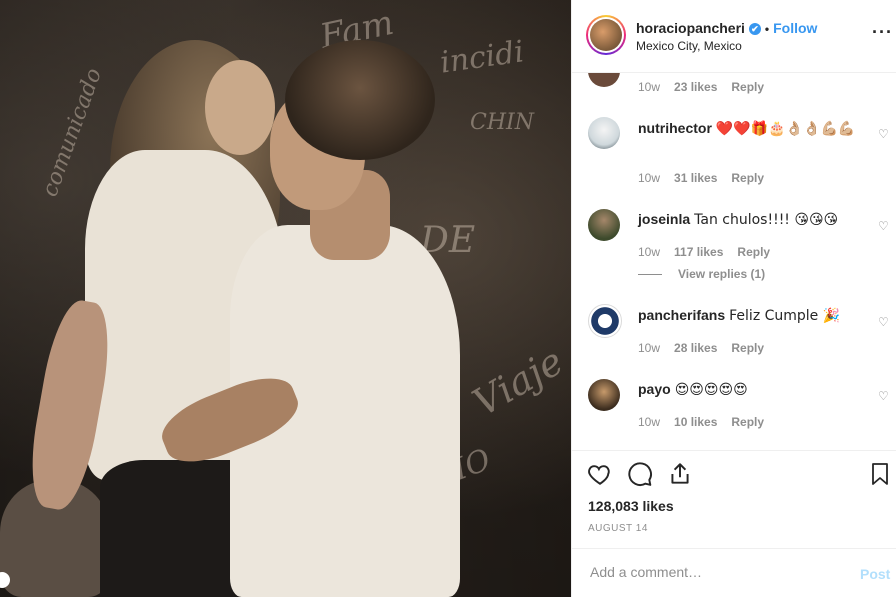 The height and width of the screenshot is (598, 896). What do you see at coordinates (681, 315) in the screenshot?
I see `comment-username: pancherifans` at bounding box center [681, 315].